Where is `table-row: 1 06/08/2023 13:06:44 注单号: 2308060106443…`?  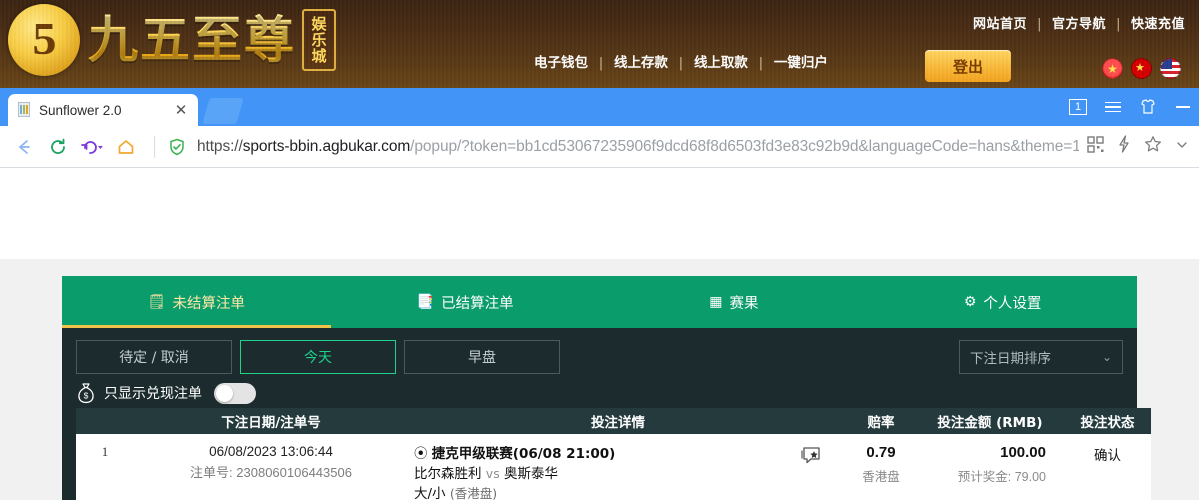 table-row: 1 06/08/2023 13:06:44 注单号: 2308060106443… is located at coordinates (613, 467).